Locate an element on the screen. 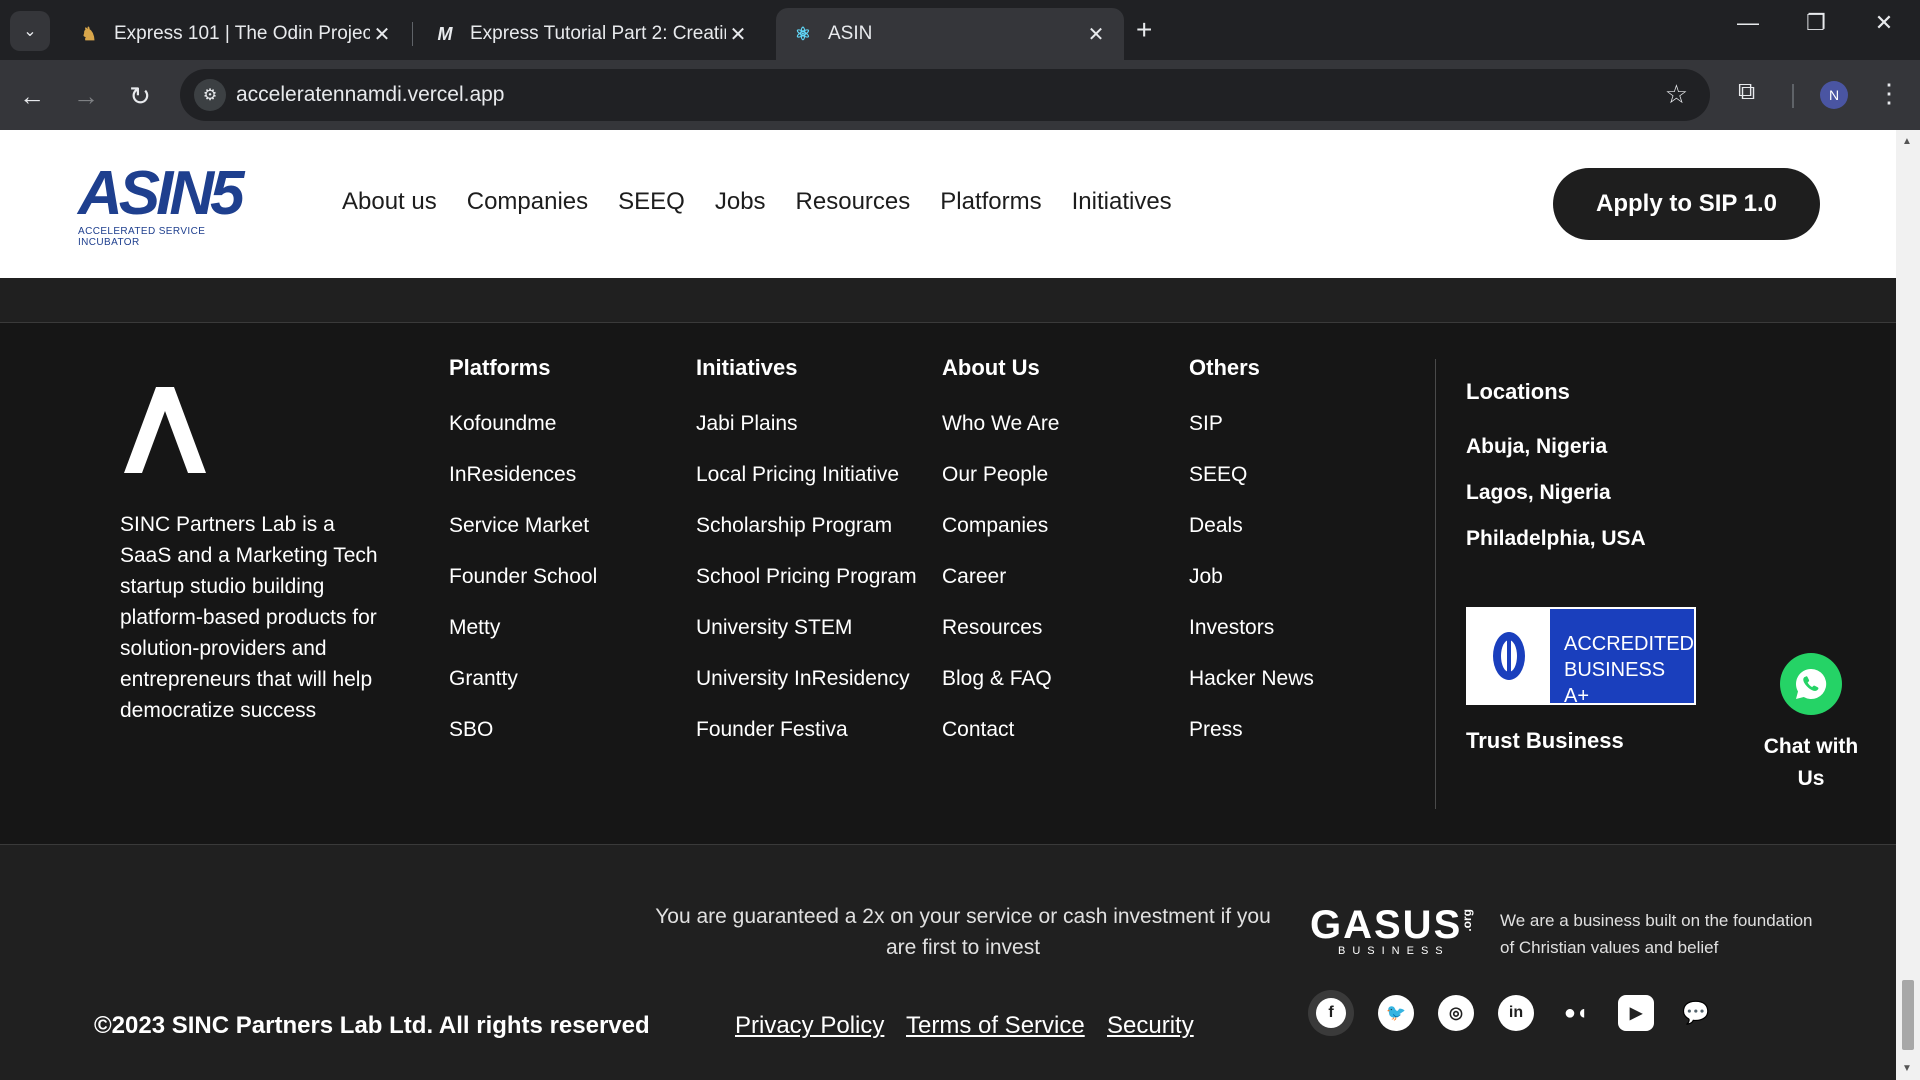 The image size is (1920, 1080). footer-link: Founder Festiva is located at coordinates (806, 742).